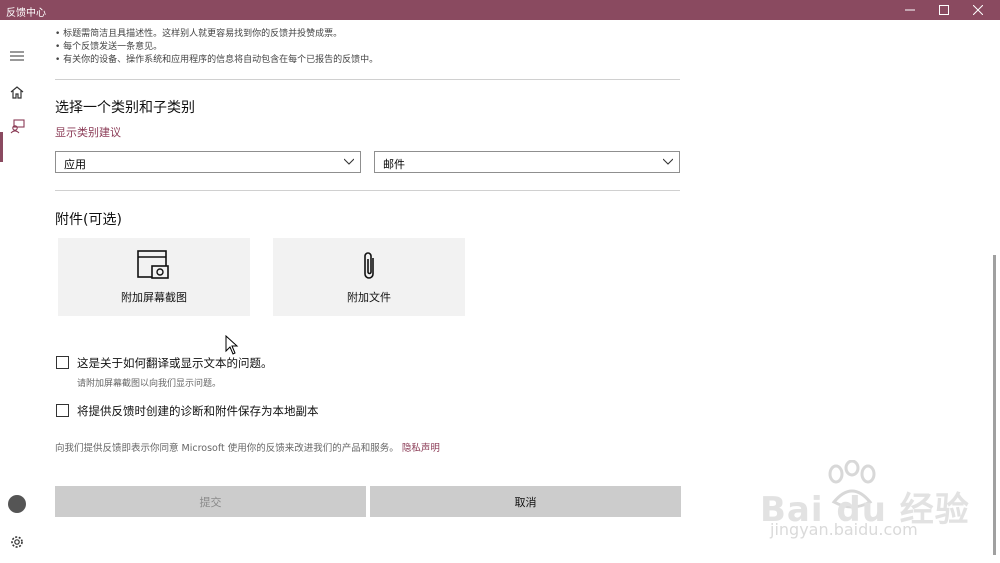  I want to click on attach-screenshot-button: 附加屏幕截图, so click(154, 277).